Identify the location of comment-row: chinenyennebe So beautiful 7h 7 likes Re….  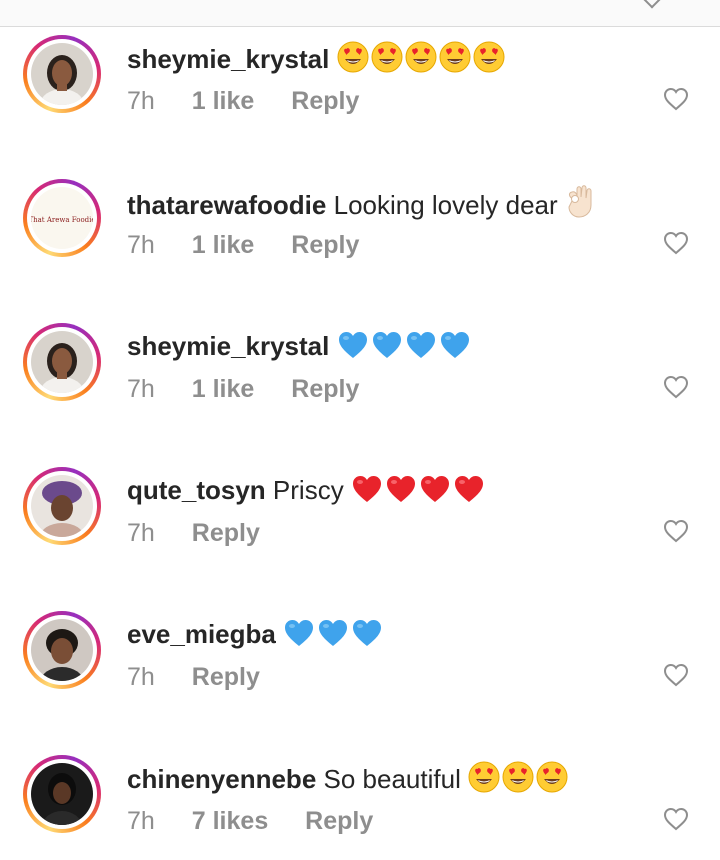
(360, 805).